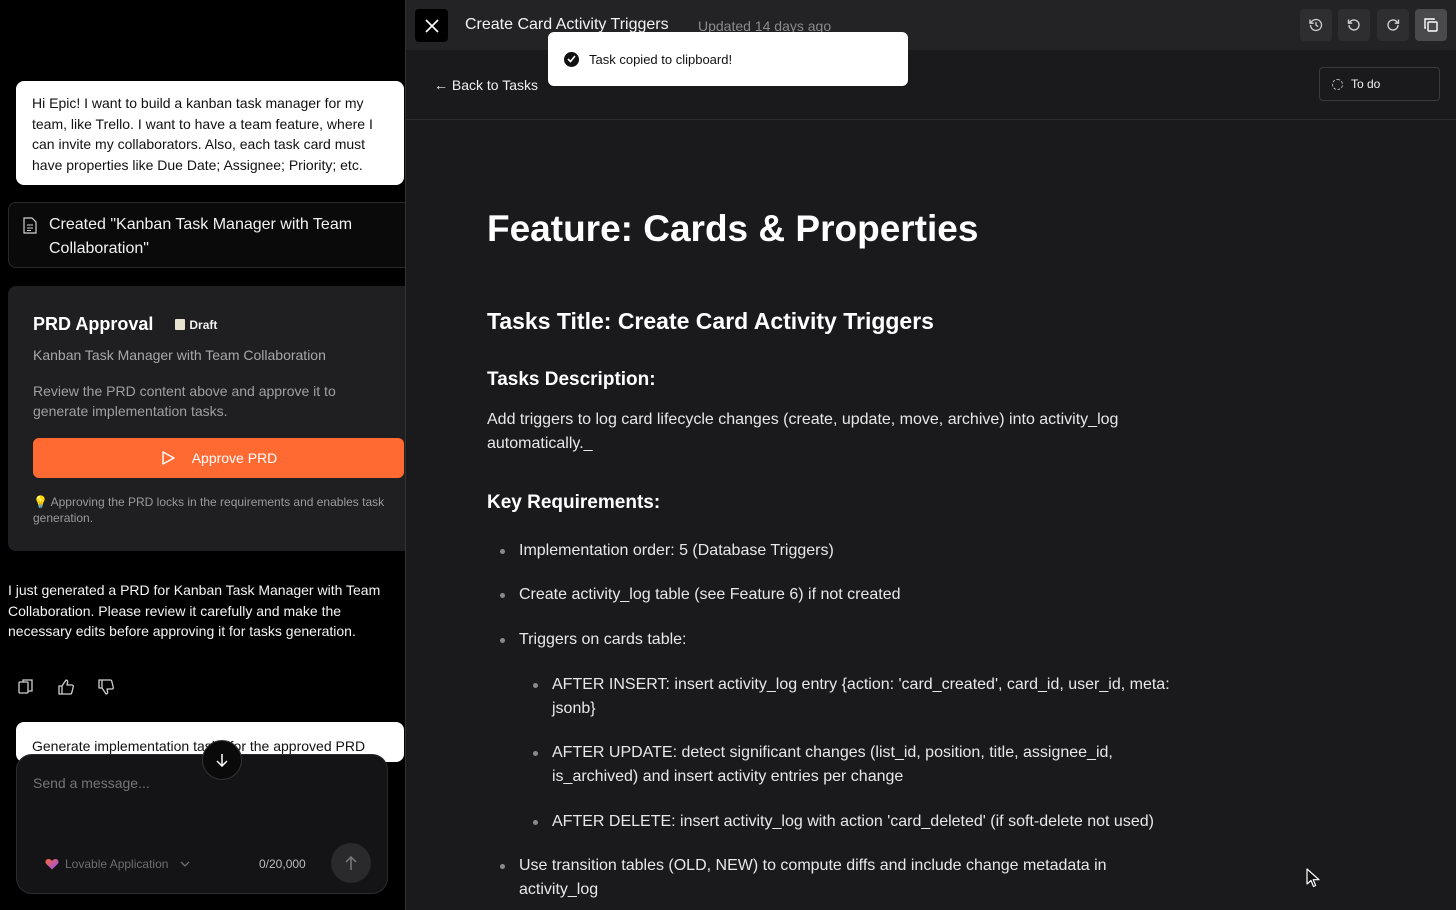 This screenshot has width=1456, height=910. I want to click on scroll-down-button, so click(222, 760).